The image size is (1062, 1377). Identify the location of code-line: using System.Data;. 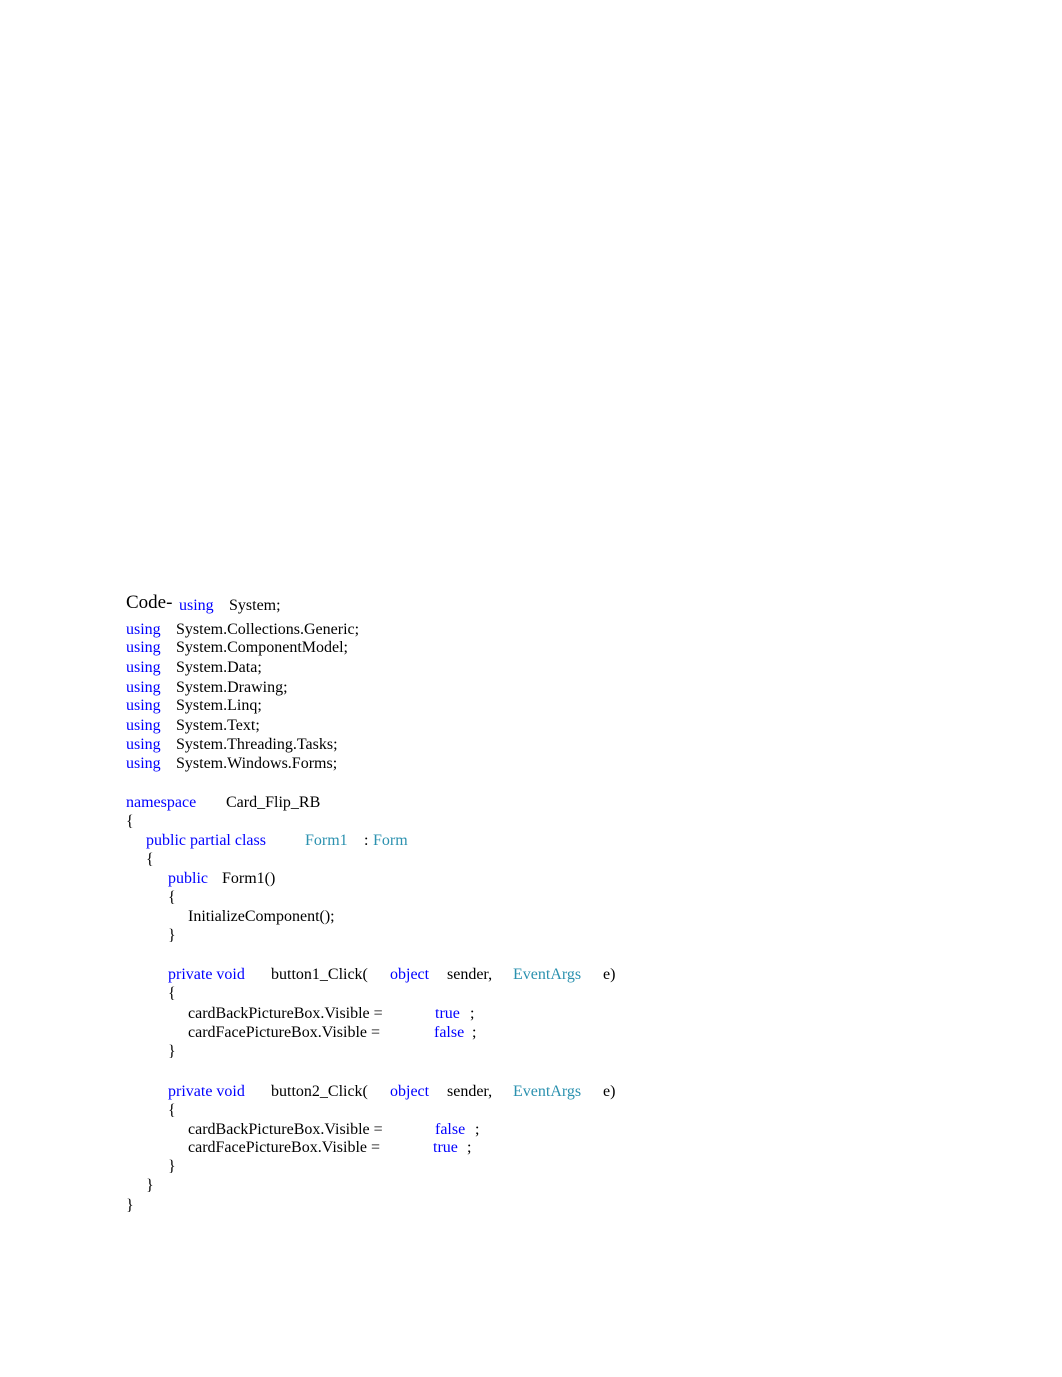
(194, 668).